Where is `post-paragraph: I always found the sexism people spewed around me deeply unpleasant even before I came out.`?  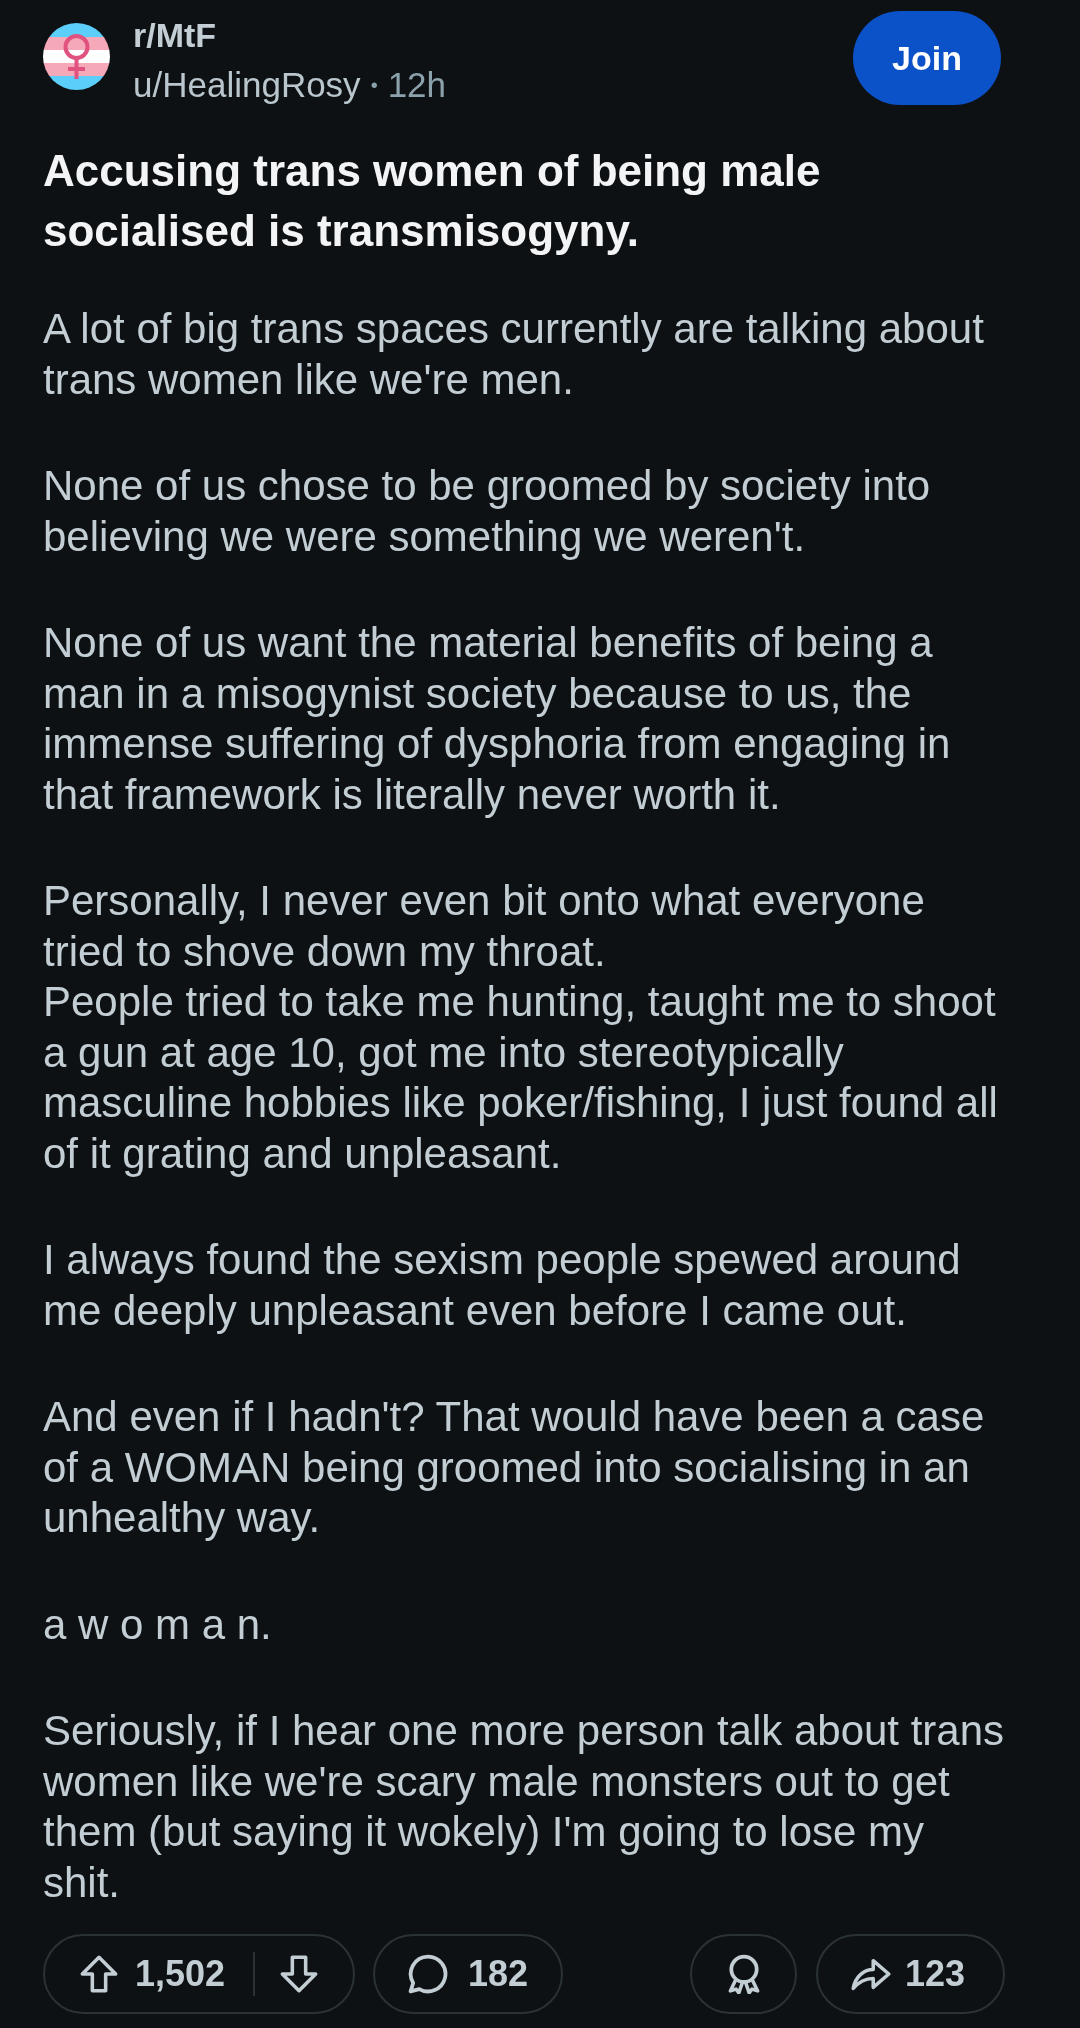 post-paragraph: I always found the sexism people spewed around me deeply unpleasant even before I came out. is located at coordinates (502, 1285).